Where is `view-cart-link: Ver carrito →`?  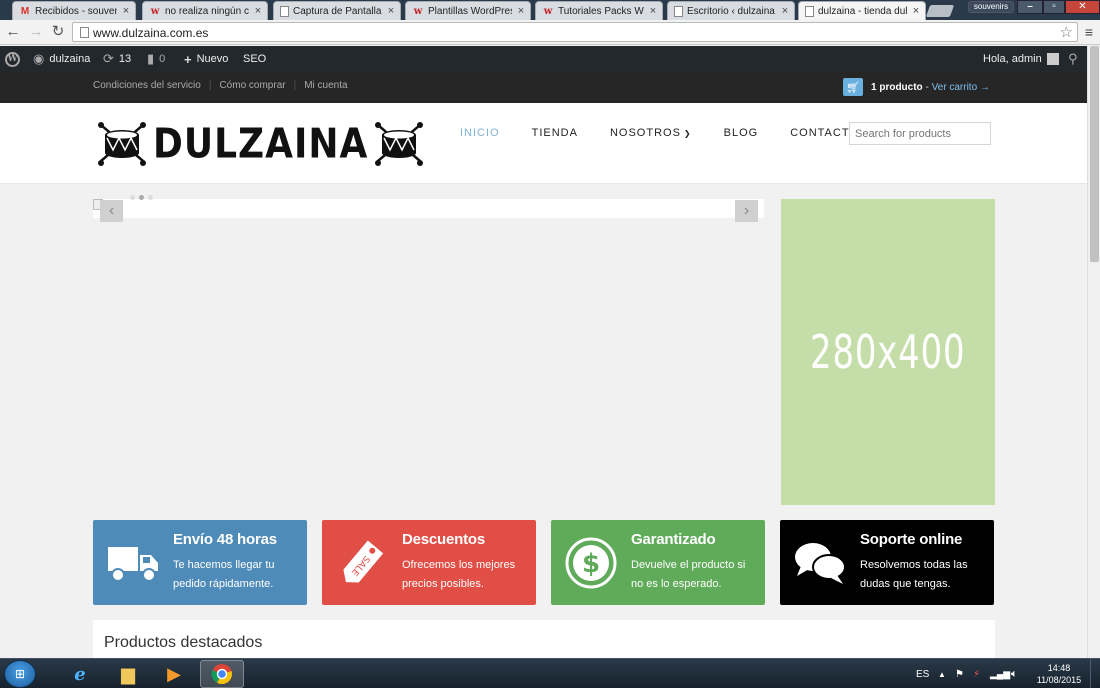 view-cart-link: Ver carrito → is located at coordinates (961, 87).